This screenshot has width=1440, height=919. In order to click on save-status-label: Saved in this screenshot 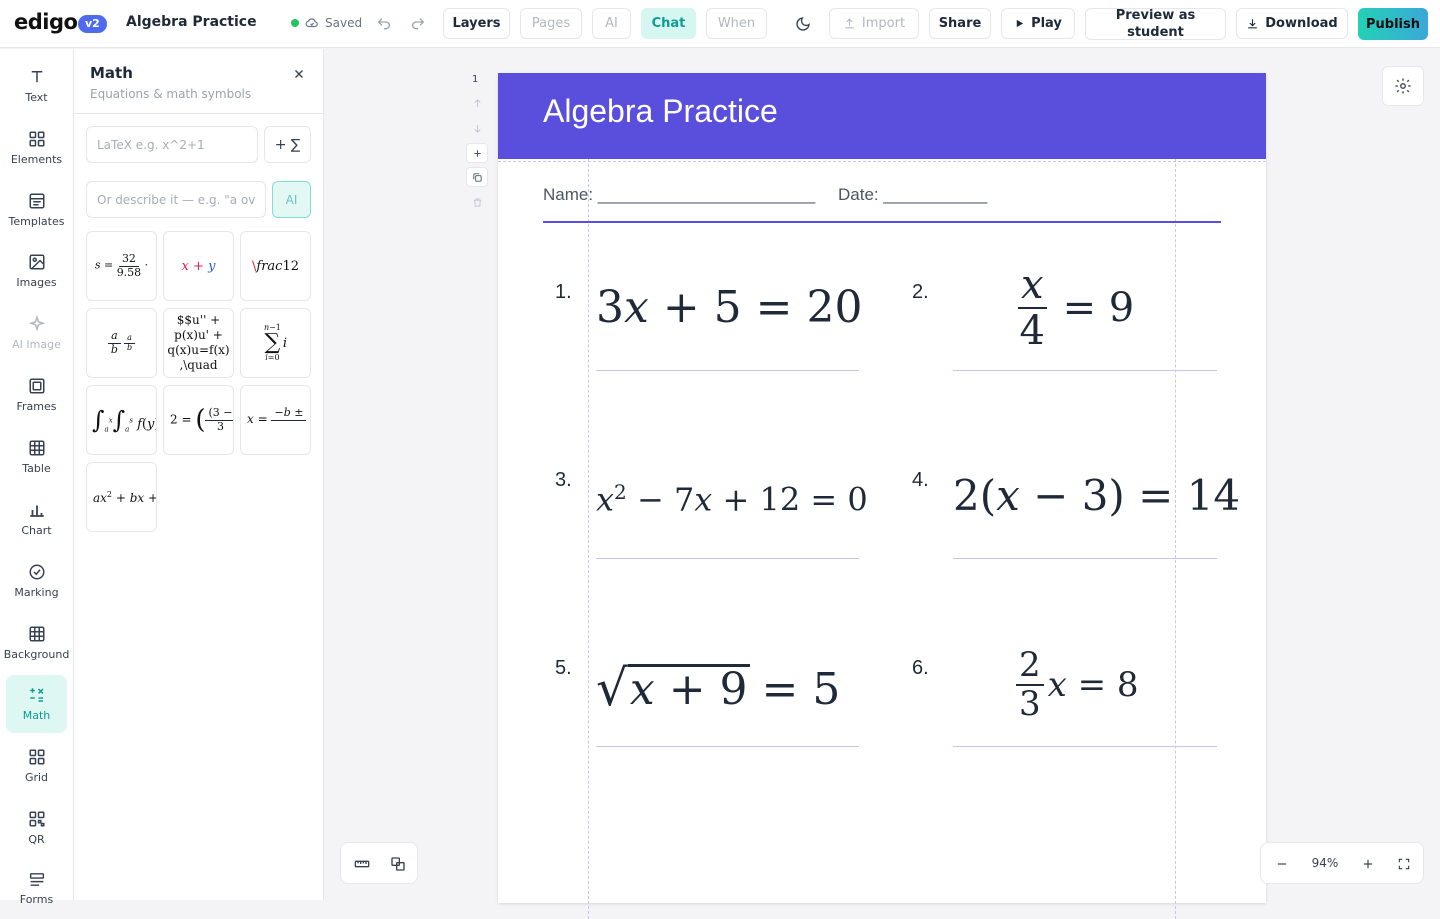, I will do `click(344, 23)`.